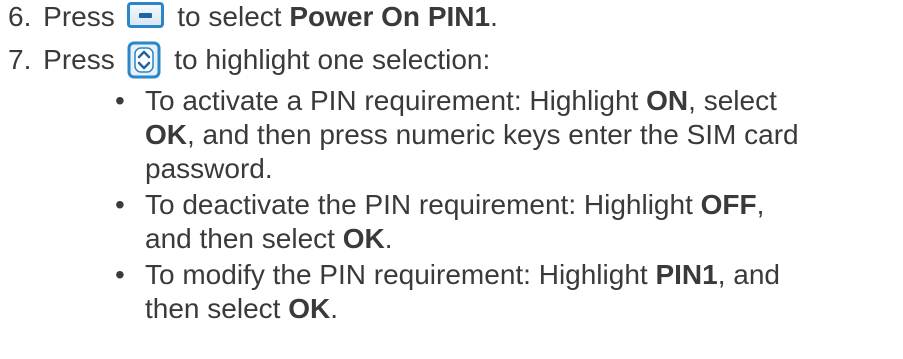 This screenshot has width=903, height=359. What do you see at coordinates (332, 59) in the screenshot?
I see `step-text-after: to highlight one selection:` at bounding box center [332, 59].